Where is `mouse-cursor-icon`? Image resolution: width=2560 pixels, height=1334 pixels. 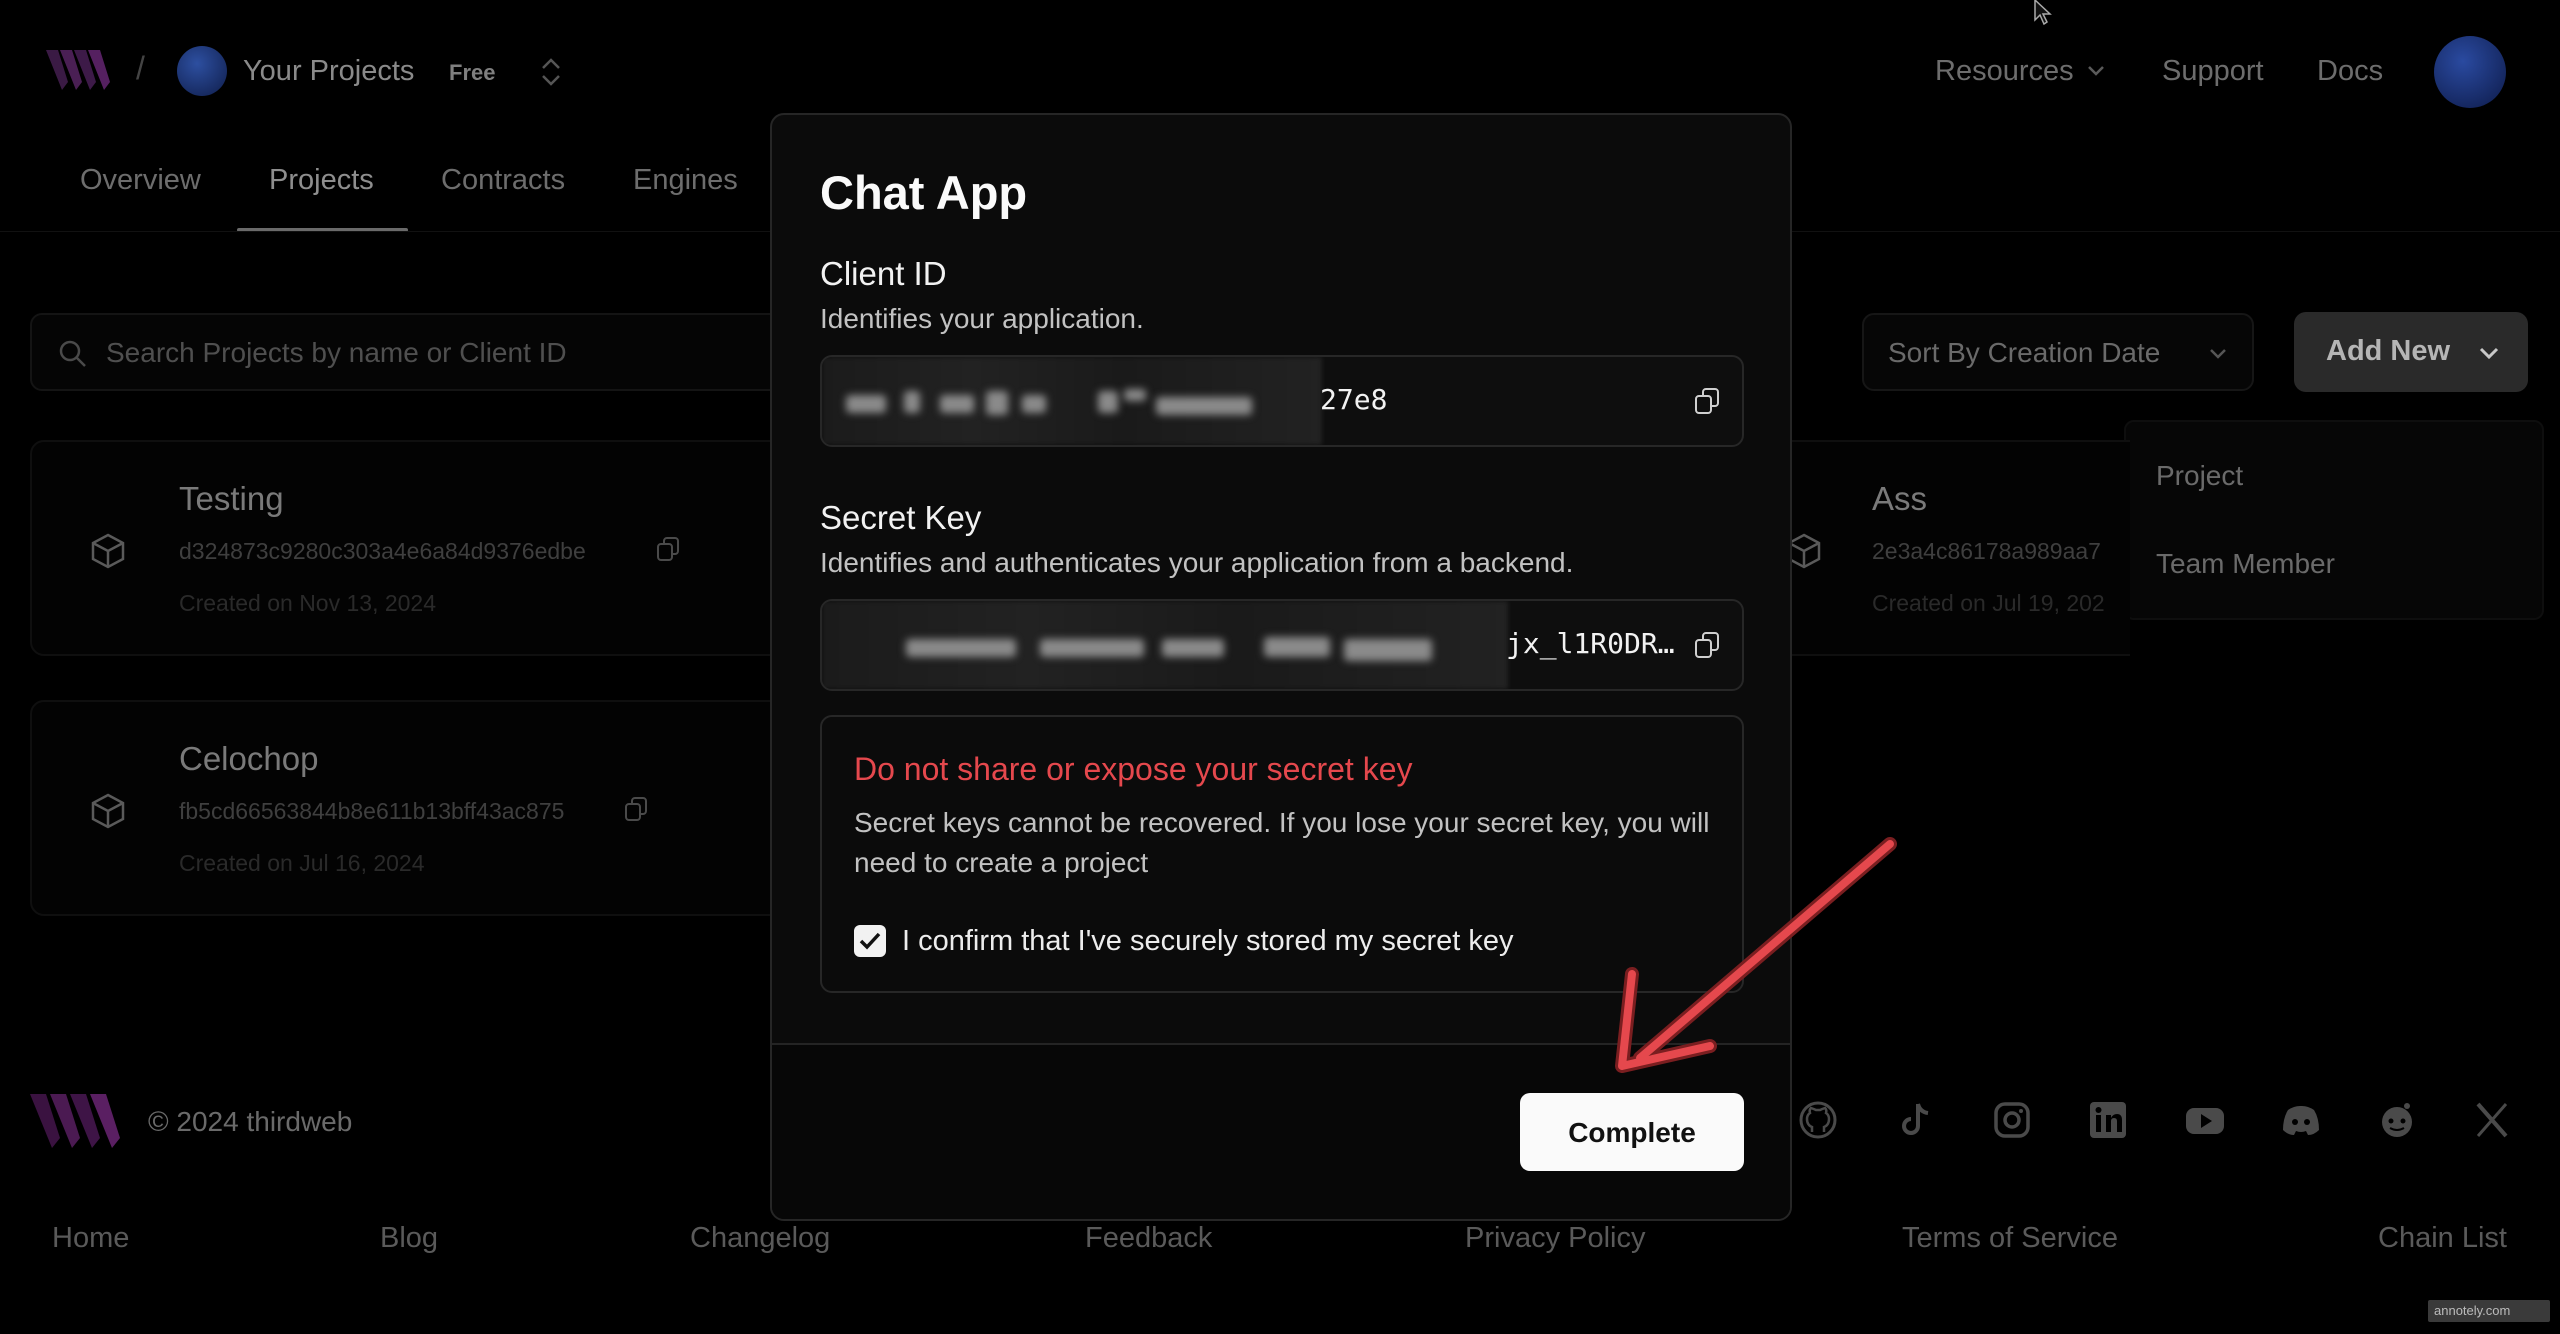
mouse-cursor-icon is located at coordinates (2045, 15).